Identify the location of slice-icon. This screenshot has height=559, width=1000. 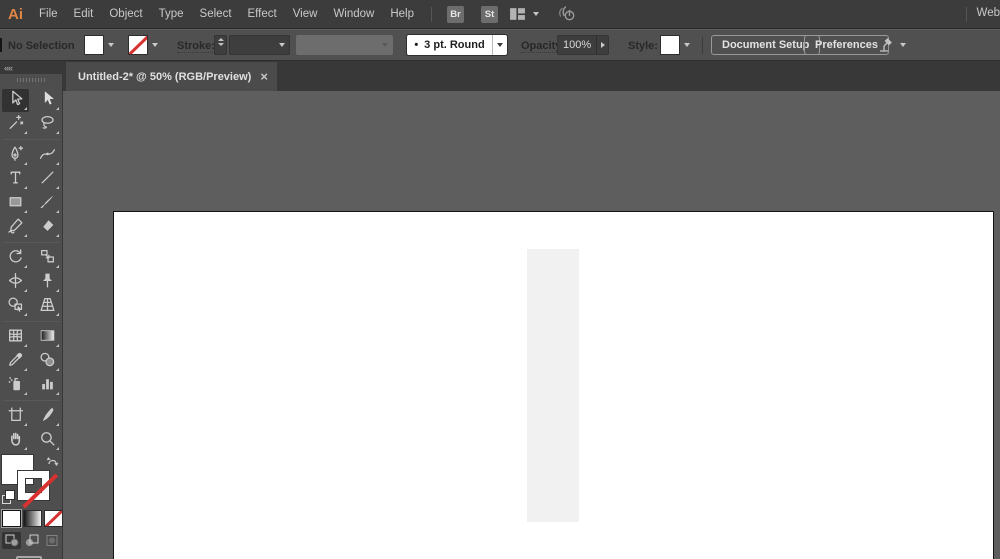
(47, 417).